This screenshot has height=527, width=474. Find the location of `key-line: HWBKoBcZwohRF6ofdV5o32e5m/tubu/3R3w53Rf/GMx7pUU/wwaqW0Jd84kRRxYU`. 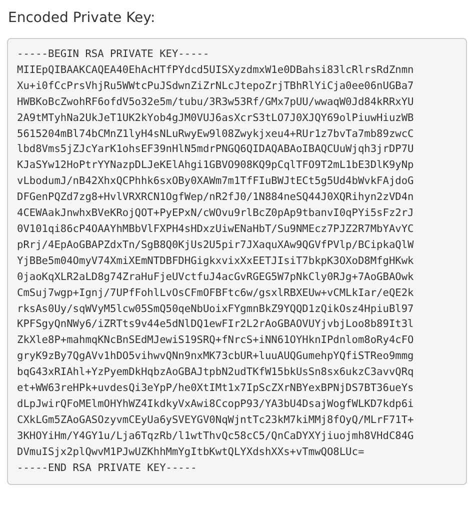

key-line: HWBKoBcZwohRF6ofdV5o32e5m/tubu/3R3w53Rf/GMx7pUU/wwaqW0Jd84kRRxYU is located at coordinates (215, 102).